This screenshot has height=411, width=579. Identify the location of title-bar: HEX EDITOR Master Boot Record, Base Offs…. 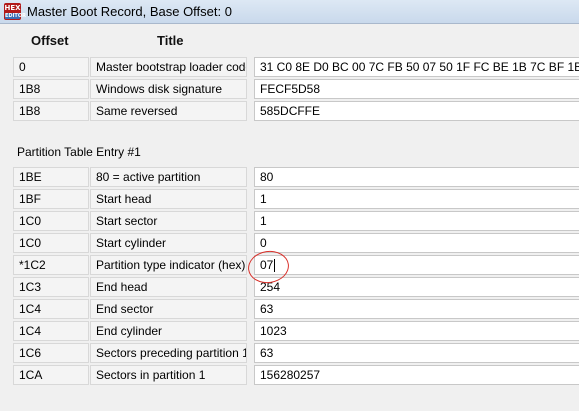
(289, 12).